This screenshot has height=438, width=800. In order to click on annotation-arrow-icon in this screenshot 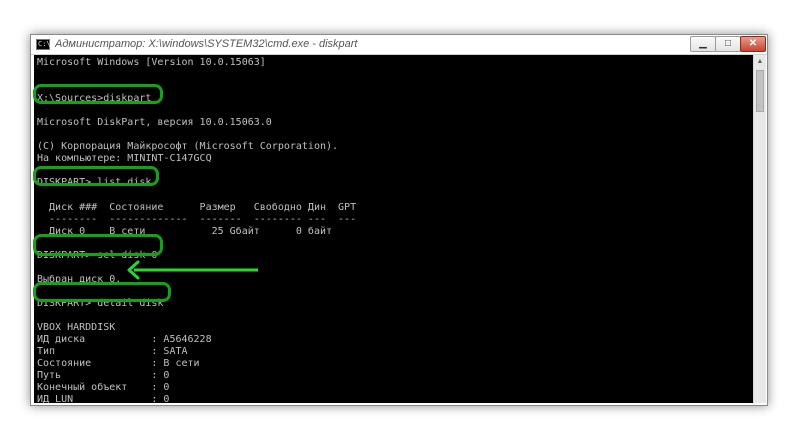, I will do `click(192, 270)`.